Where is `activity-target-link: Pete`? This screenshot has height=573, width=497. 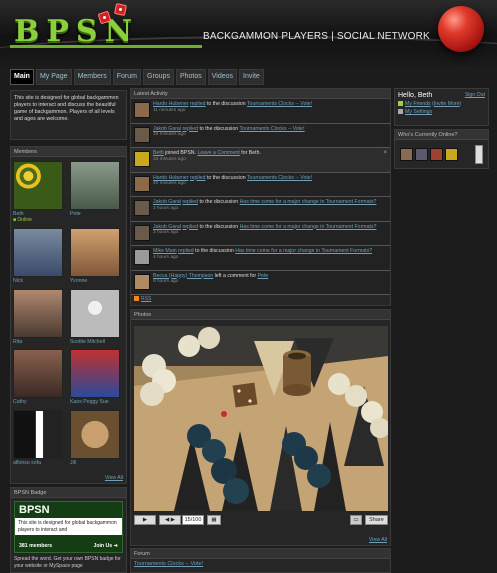
activity-target-link: Pete is located at coordinates (263, 276).